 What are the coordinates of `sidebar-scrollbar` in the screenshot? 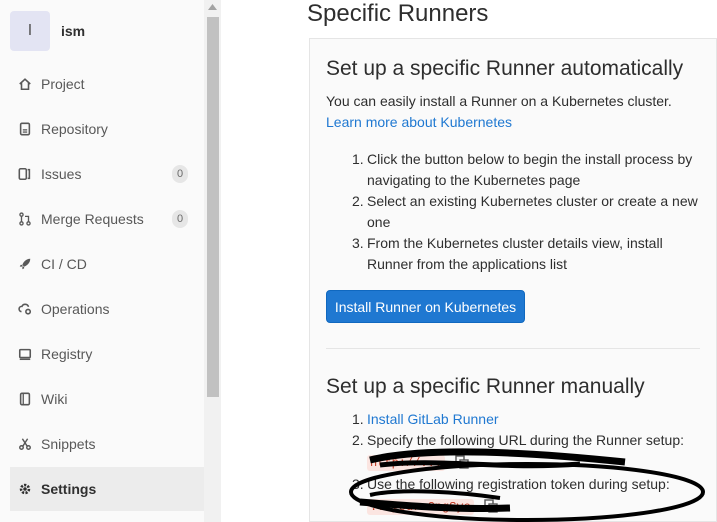 It's located at (212, 261).